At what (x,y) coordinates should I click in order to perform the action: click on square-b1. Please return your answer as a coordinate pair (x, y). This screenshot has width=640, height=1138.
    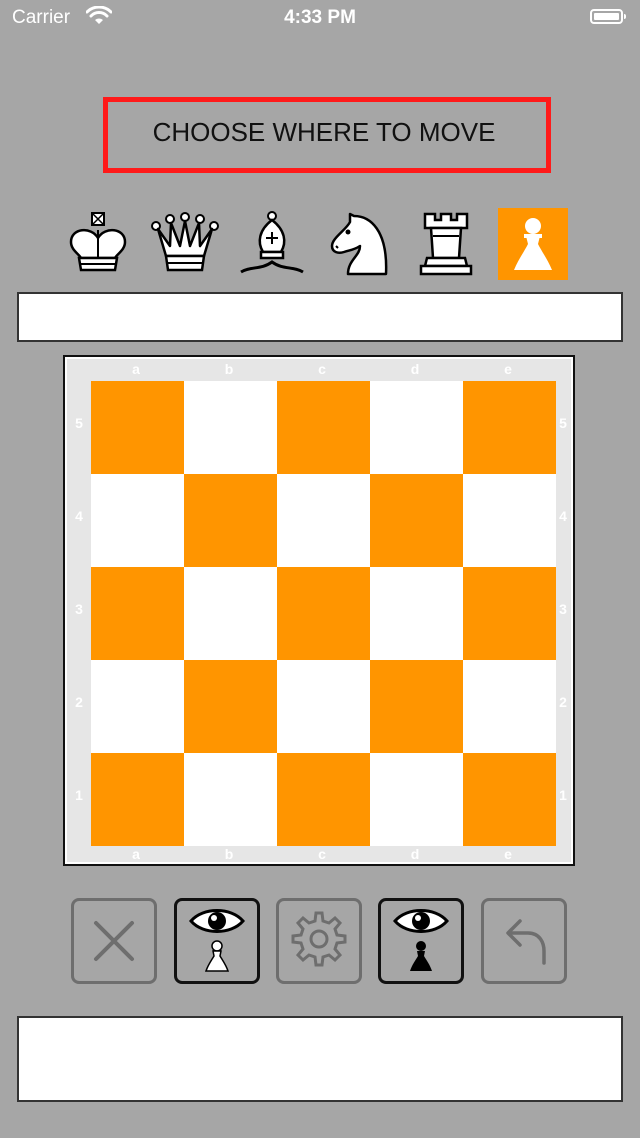
    Looking at the image, I should click on (230, 799).